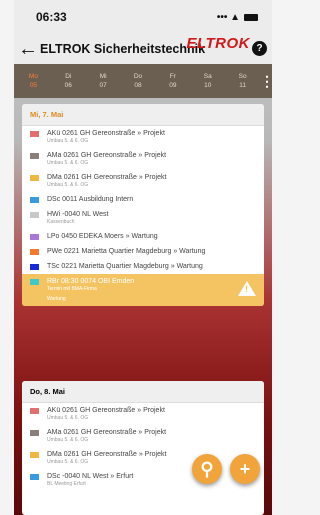 Image resolution: width=320 pixels, height=515 pixels. I want to click on appointment-text: DSc 0011 Ausbildung Intern, so click(152, 199).